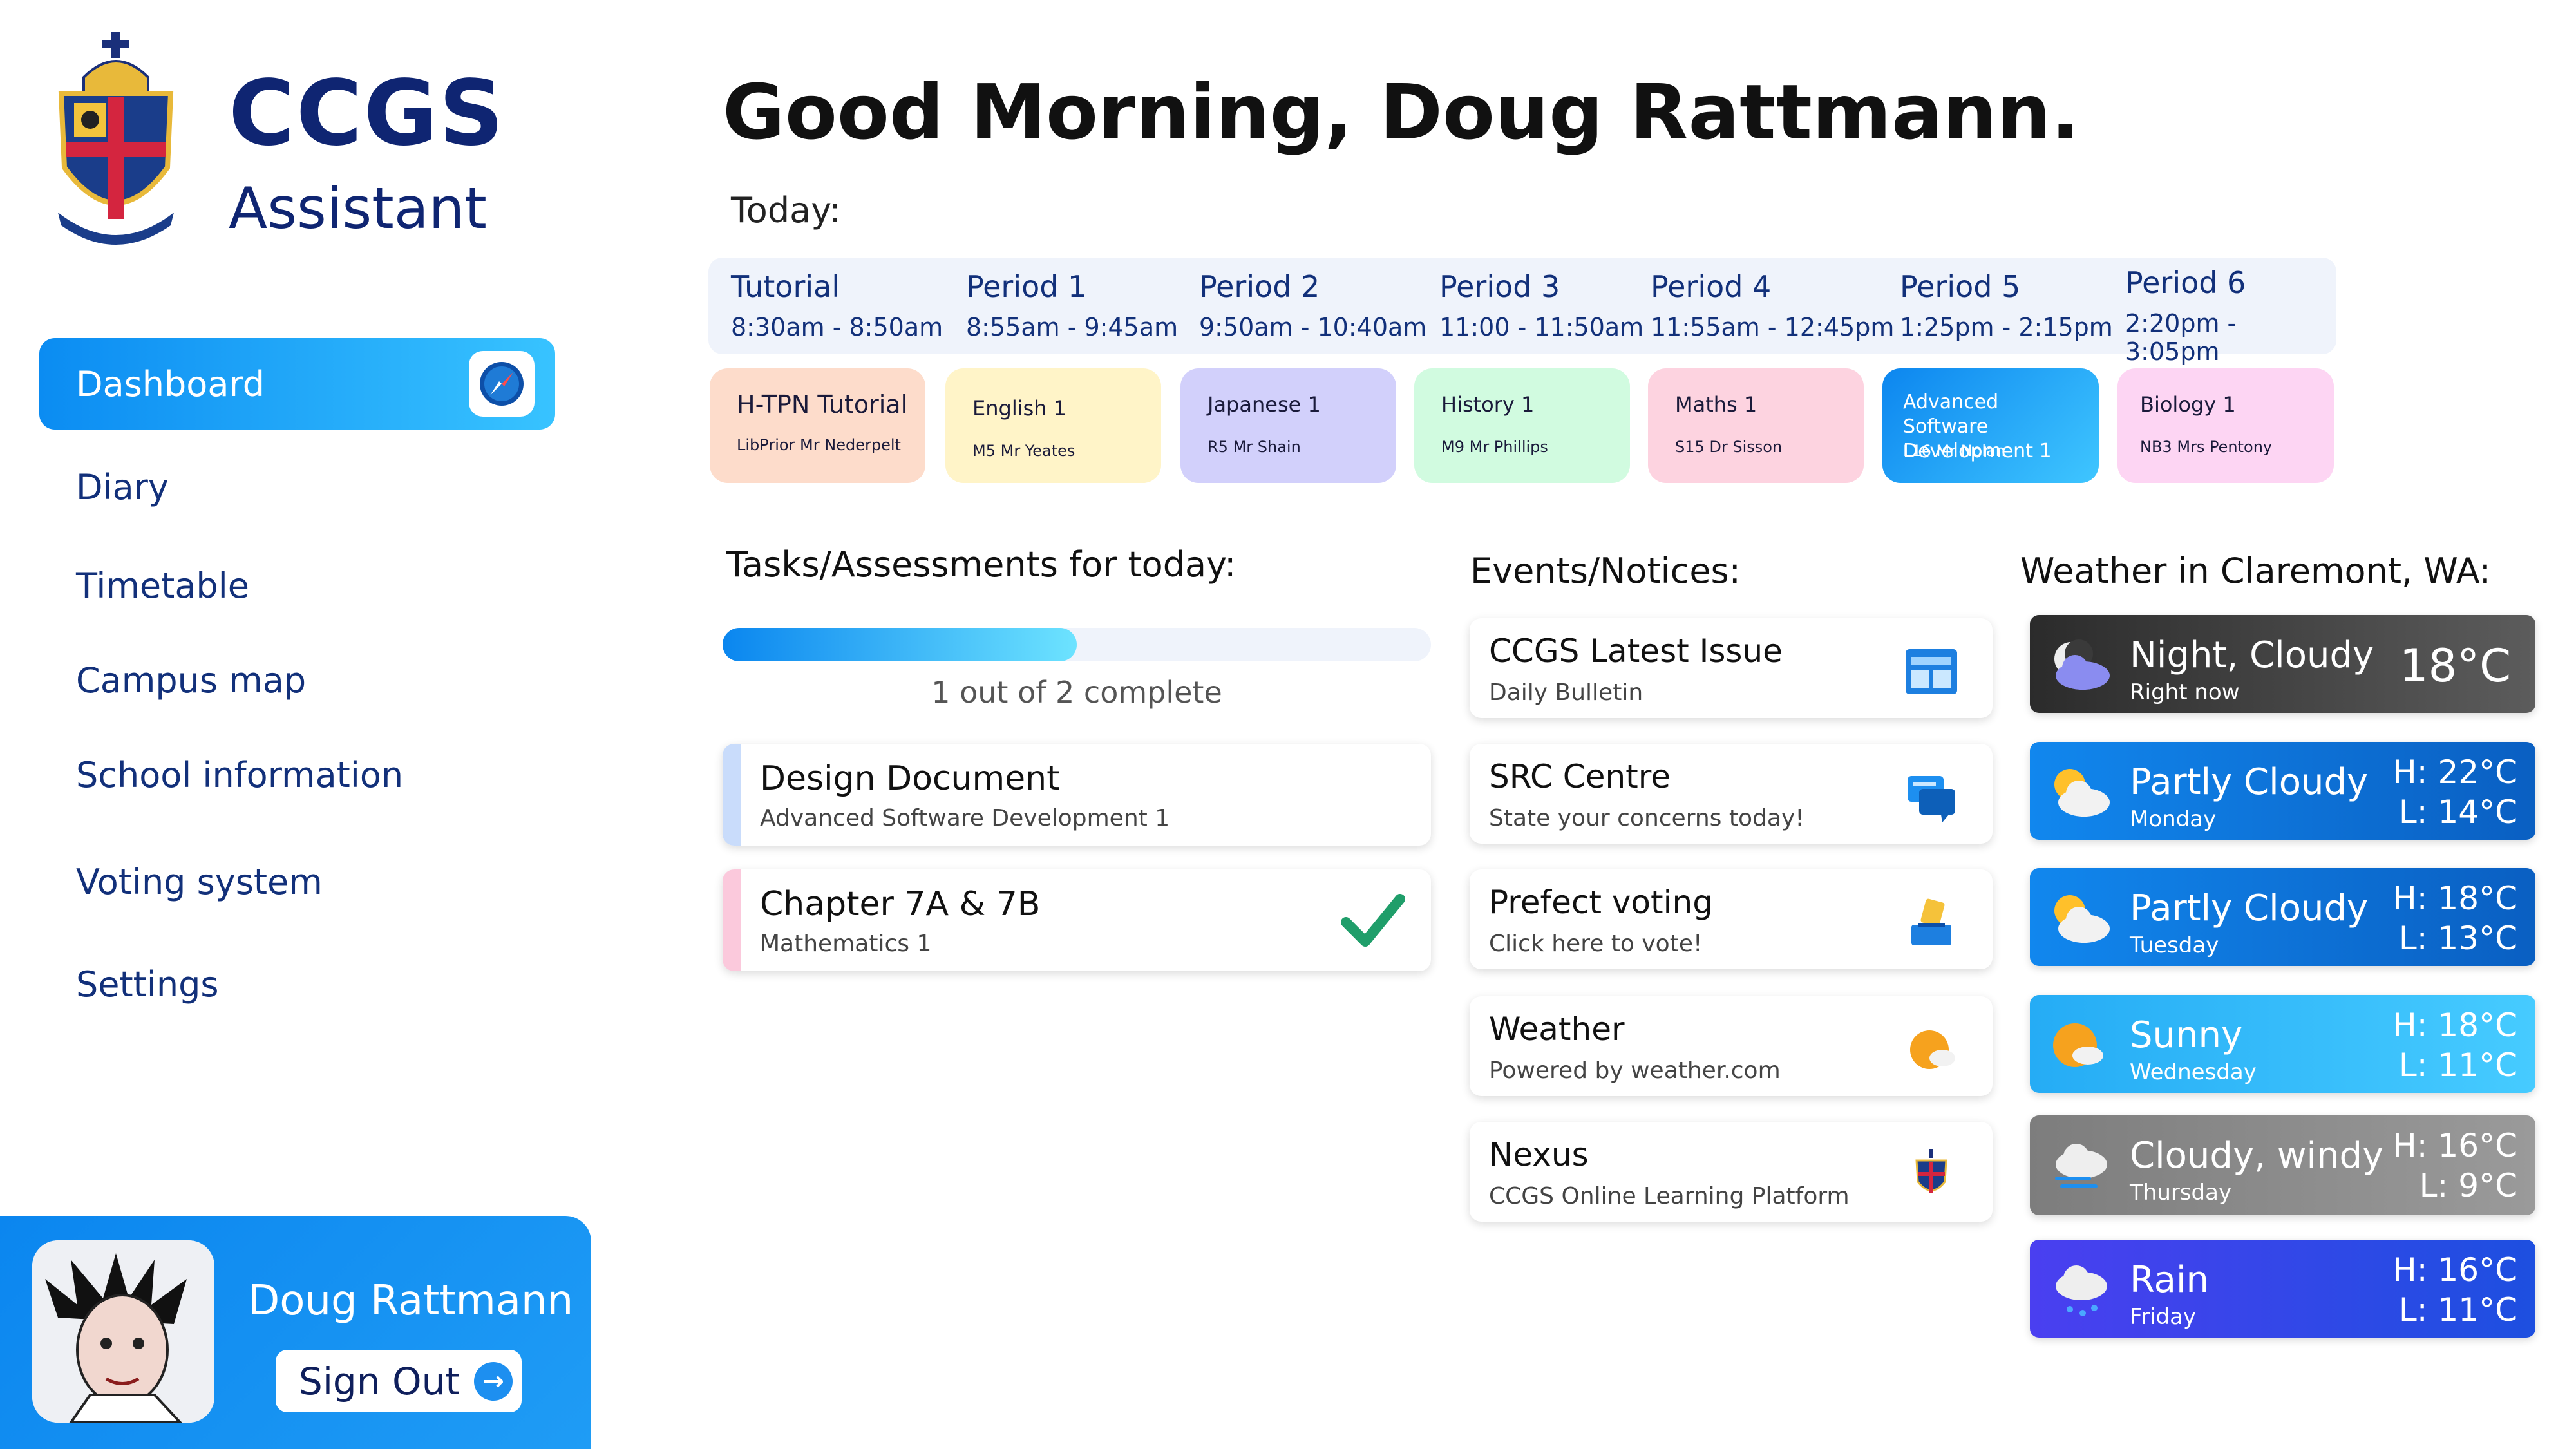 The image size is (2576, 1449). Describe the element at coordinates (2252, 655) in the screenshot. I see `weather-condition: Night, Cloudy` at that location.